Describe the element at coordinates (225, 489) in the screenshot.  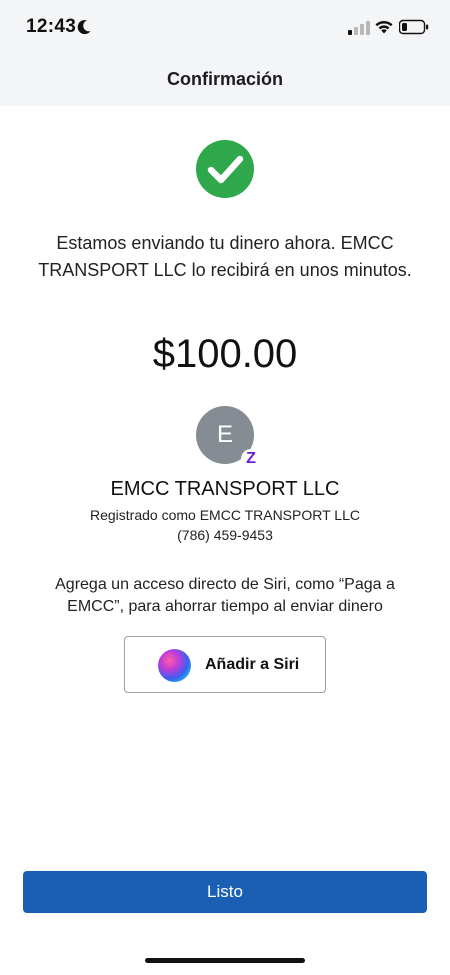
I see `recipient-name: EMCC TRANSPORT LLC` at that location.